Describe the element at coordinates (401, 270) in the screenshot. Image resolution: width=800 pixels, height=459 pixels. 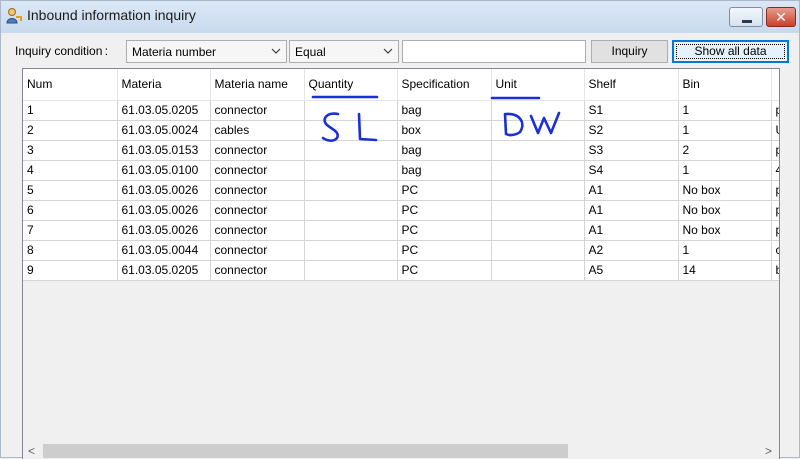
I see `table-row: 961.03.05.0205connector PC A514b` at that location.